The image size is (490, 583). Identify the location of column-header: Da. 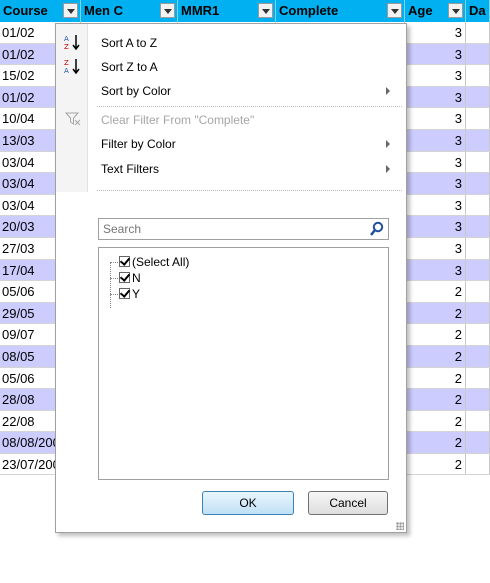
(478, 11).